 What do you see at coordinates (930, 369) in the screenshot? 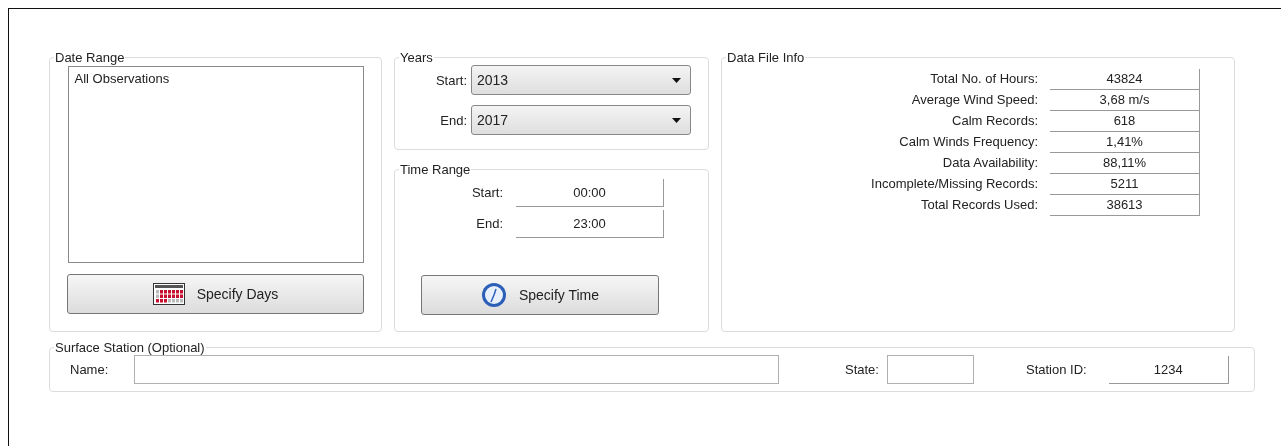
I see `state-field` at bounding box center [930, 369].